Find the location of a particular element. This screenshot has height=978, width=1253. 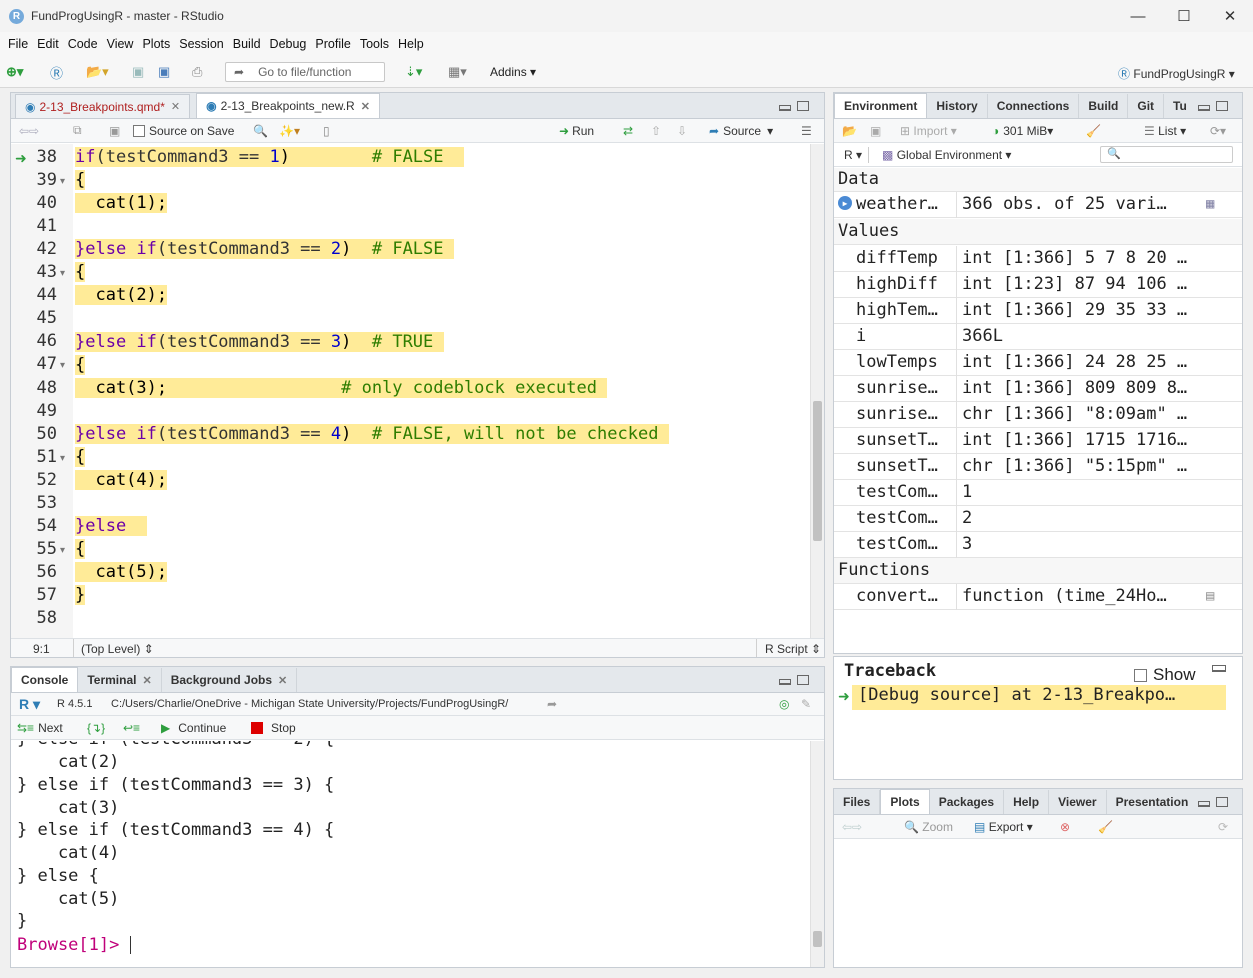

back-forward-icon: ⇦⇨ is located at coordinates (29, 131).